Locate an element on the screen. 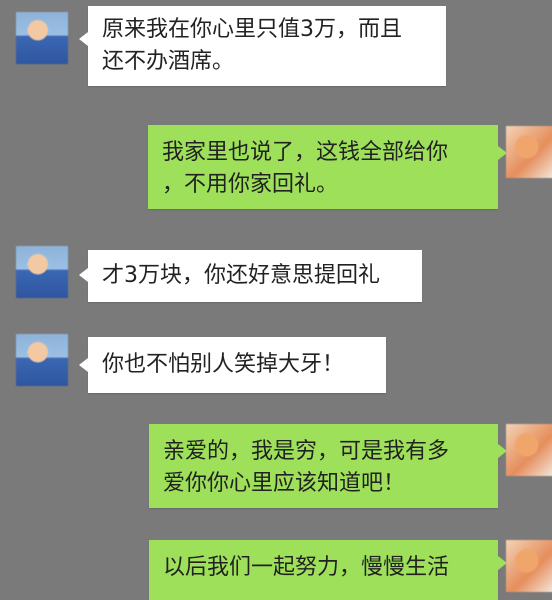 The height and width of the screenshot is (600, 552). message-bubble-incoming: 你也不怕别人笑掉大牙！ is located at coordinates (237, 365).